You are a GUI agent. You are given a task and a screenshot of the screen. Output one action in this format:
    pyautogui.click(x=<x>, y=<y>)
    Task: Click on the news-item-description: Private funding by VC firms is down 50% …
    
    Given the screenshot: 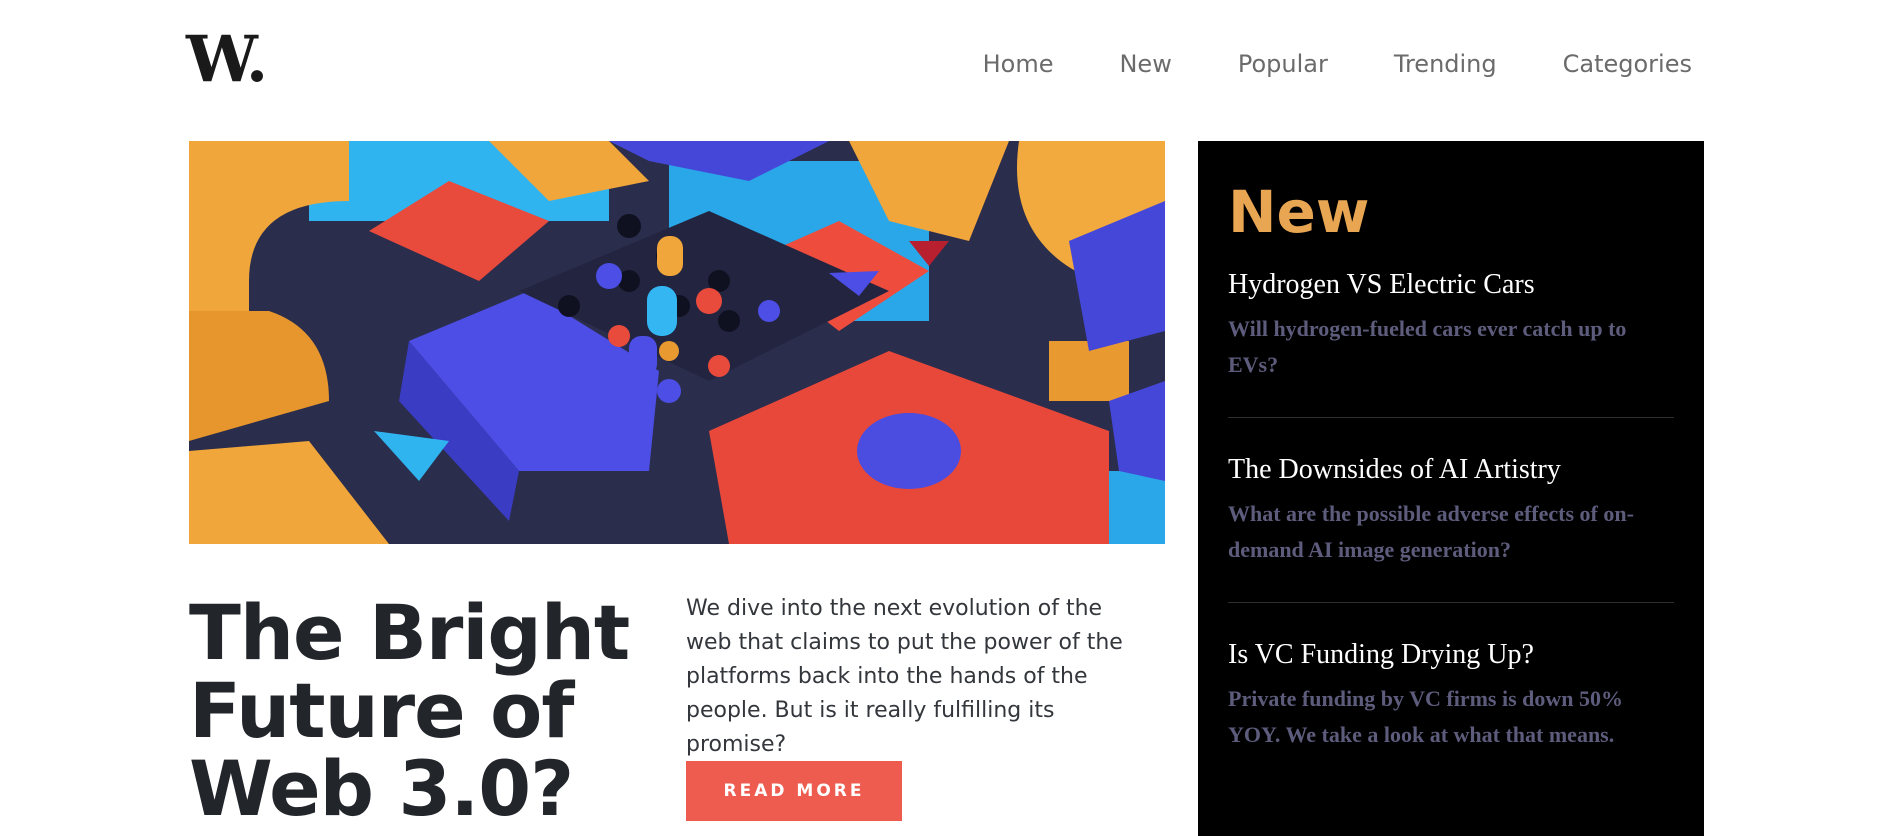 What is the action you would take?
    pyautogui.click(x=1426, y=716)
    